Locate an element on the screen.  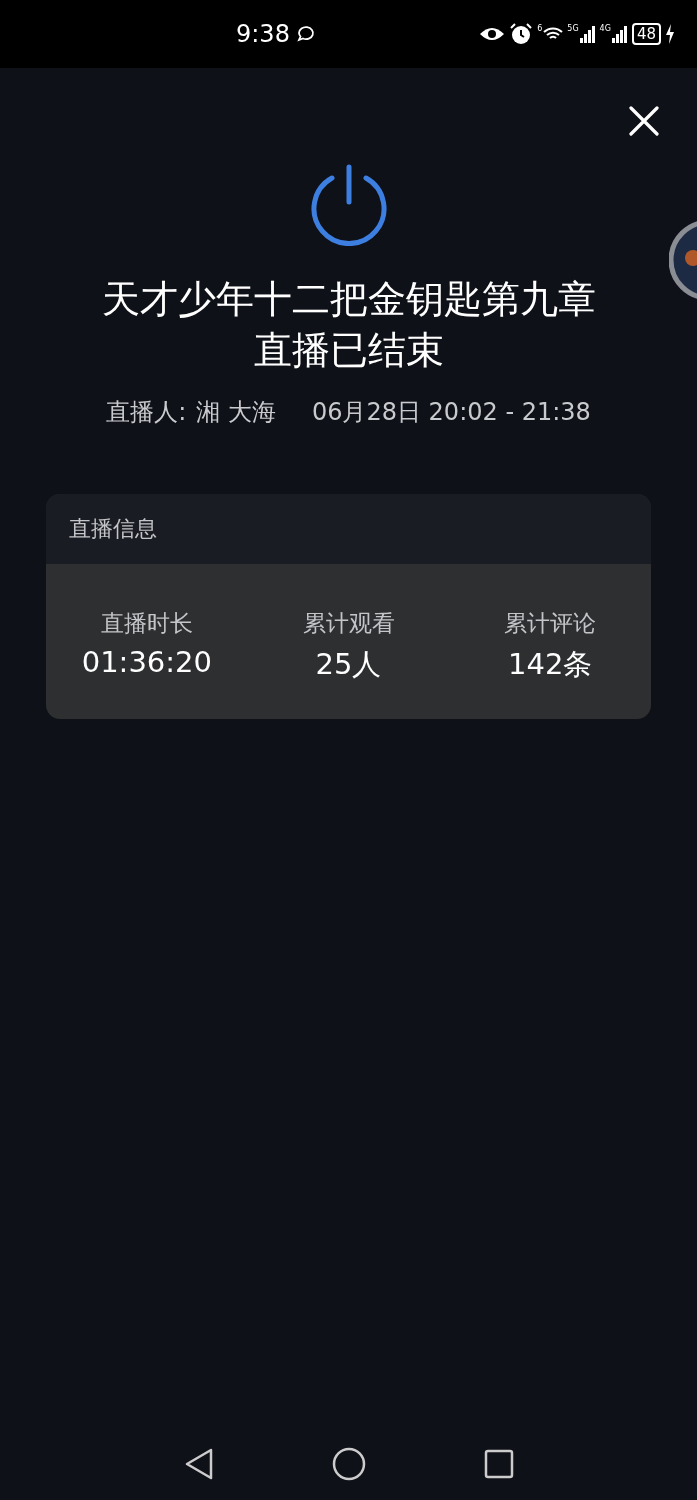
stat-label: 直播时长 is located at coordinates (146, 623).